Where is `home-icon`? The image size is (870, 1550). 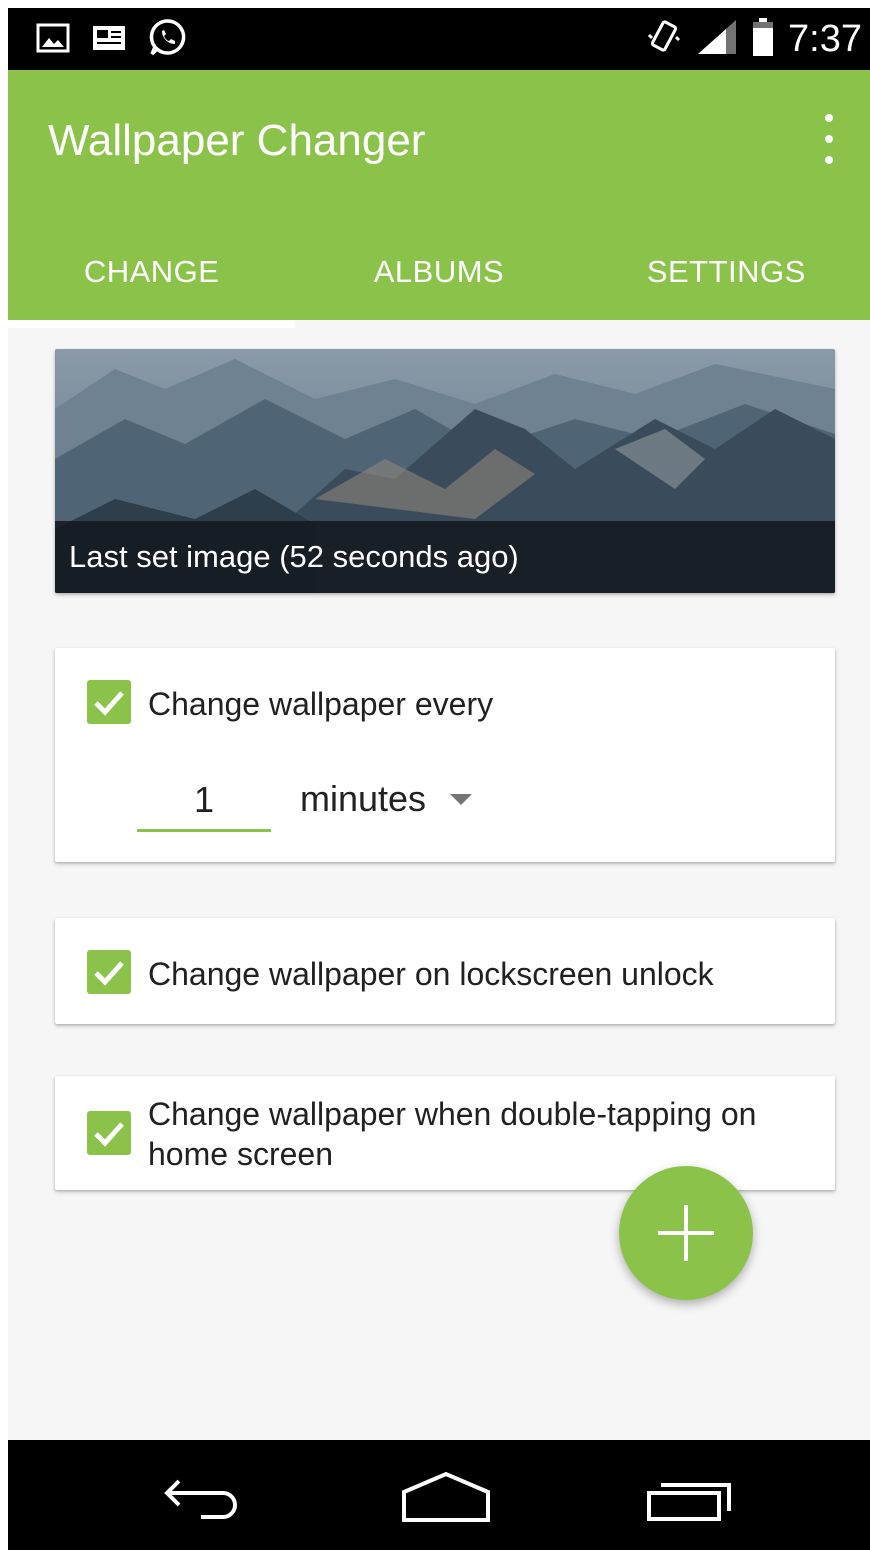
home-icon is located at coordinates (446, 1496).